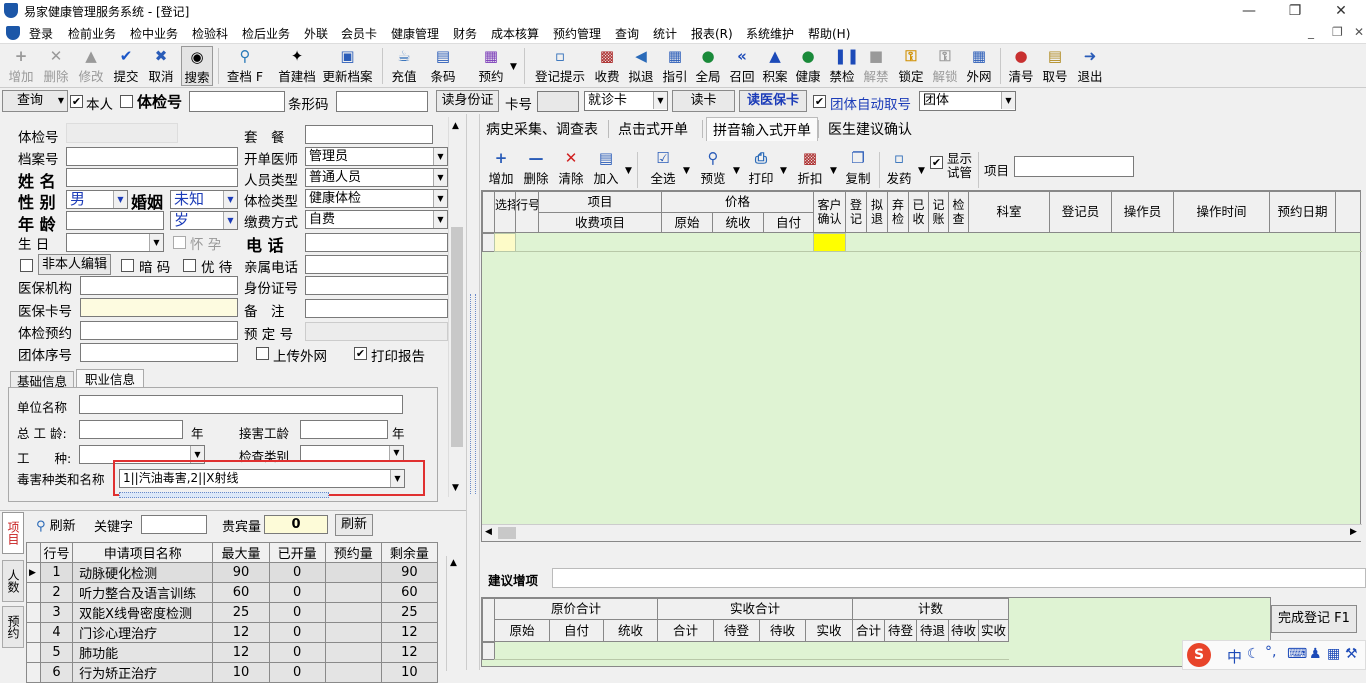 The image size is (1366, 683). What do you see at coordinates (558, 101) in the screenshot?
I see `card-no-input` at bounding box center [558, 101].